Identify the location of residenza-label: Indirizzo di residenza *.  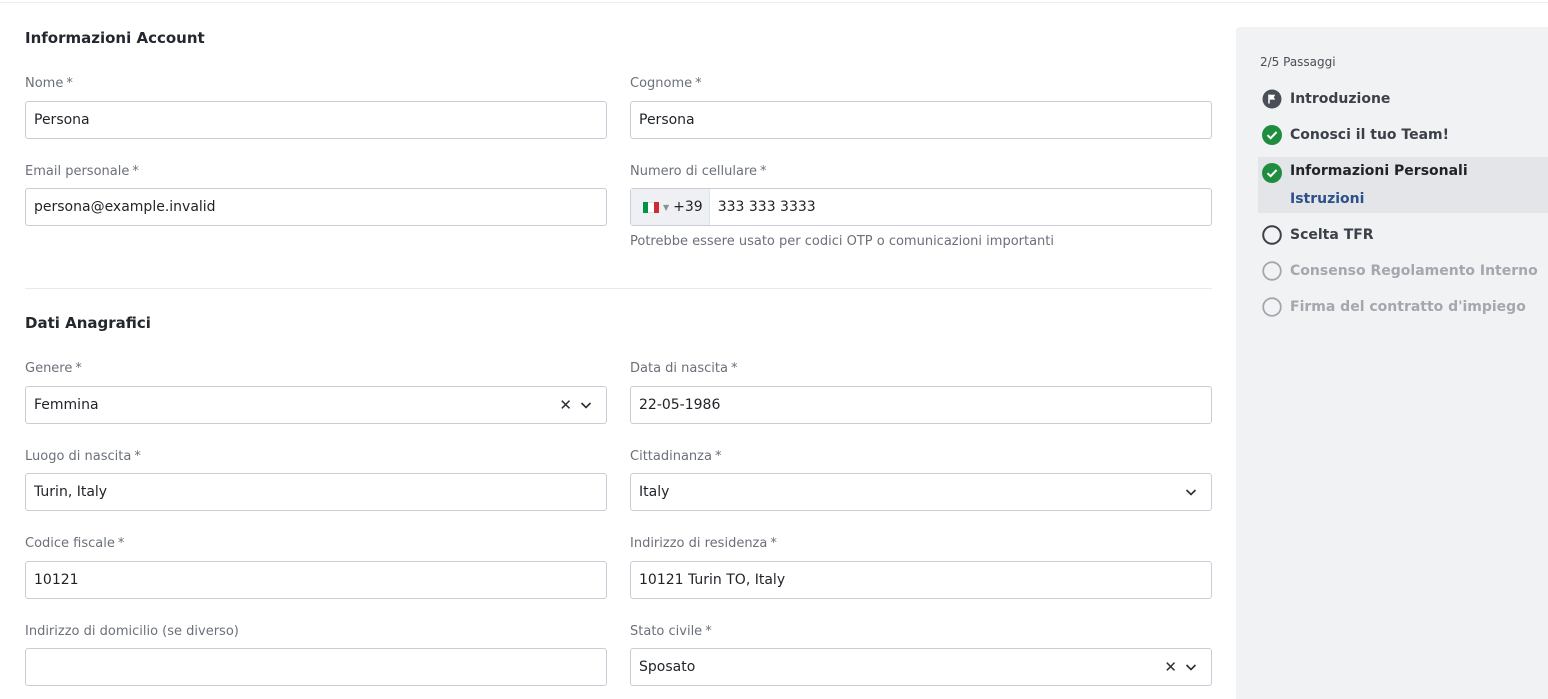
(703, 543).